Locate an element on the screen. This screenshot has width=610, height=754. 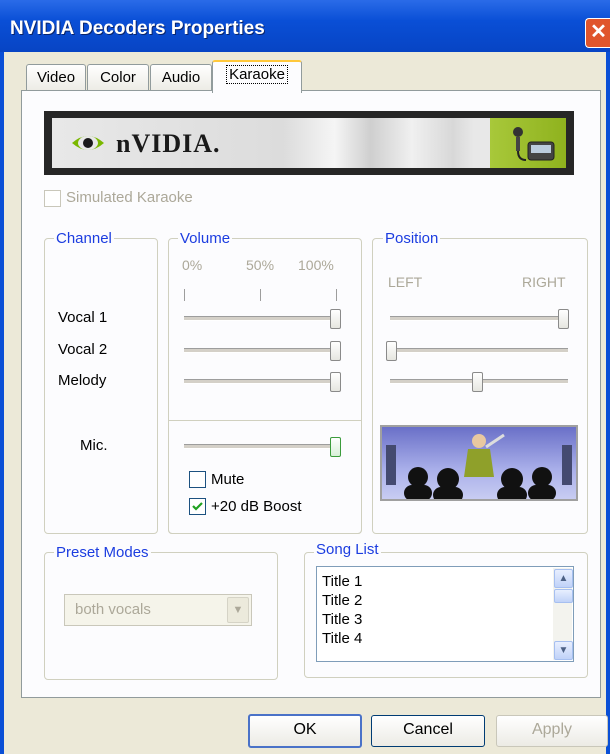
song-list-title: Song List is located at coordinates (347, 549).